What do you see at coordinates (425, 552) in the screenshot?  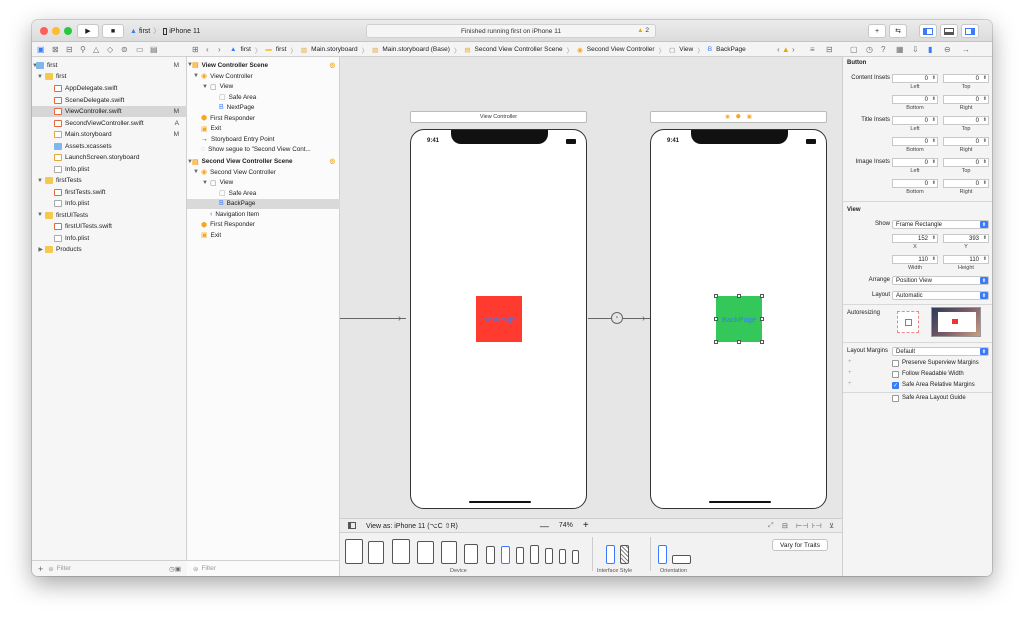 I see `device-ipad` at bounding box center [425, 552].